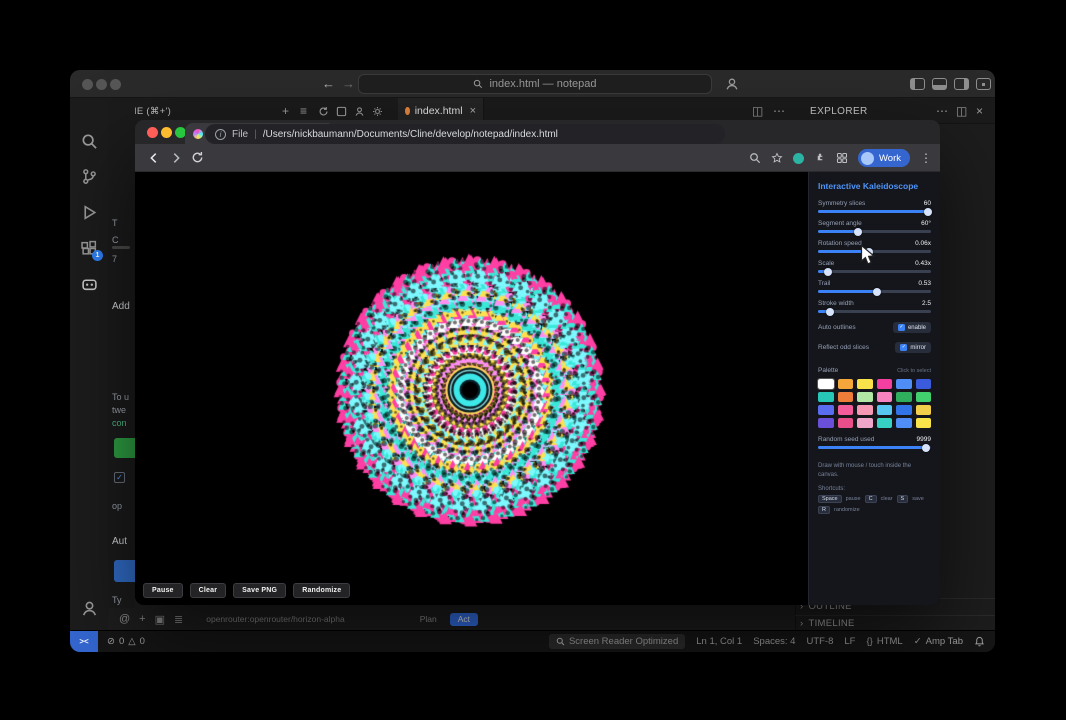 Image resolution: width=1066 pixels, height=720 pixels. What do you see at coordinates (124, 619) in the screenshot?
I see `mention-icon: @` at bounding box center [124, 619].